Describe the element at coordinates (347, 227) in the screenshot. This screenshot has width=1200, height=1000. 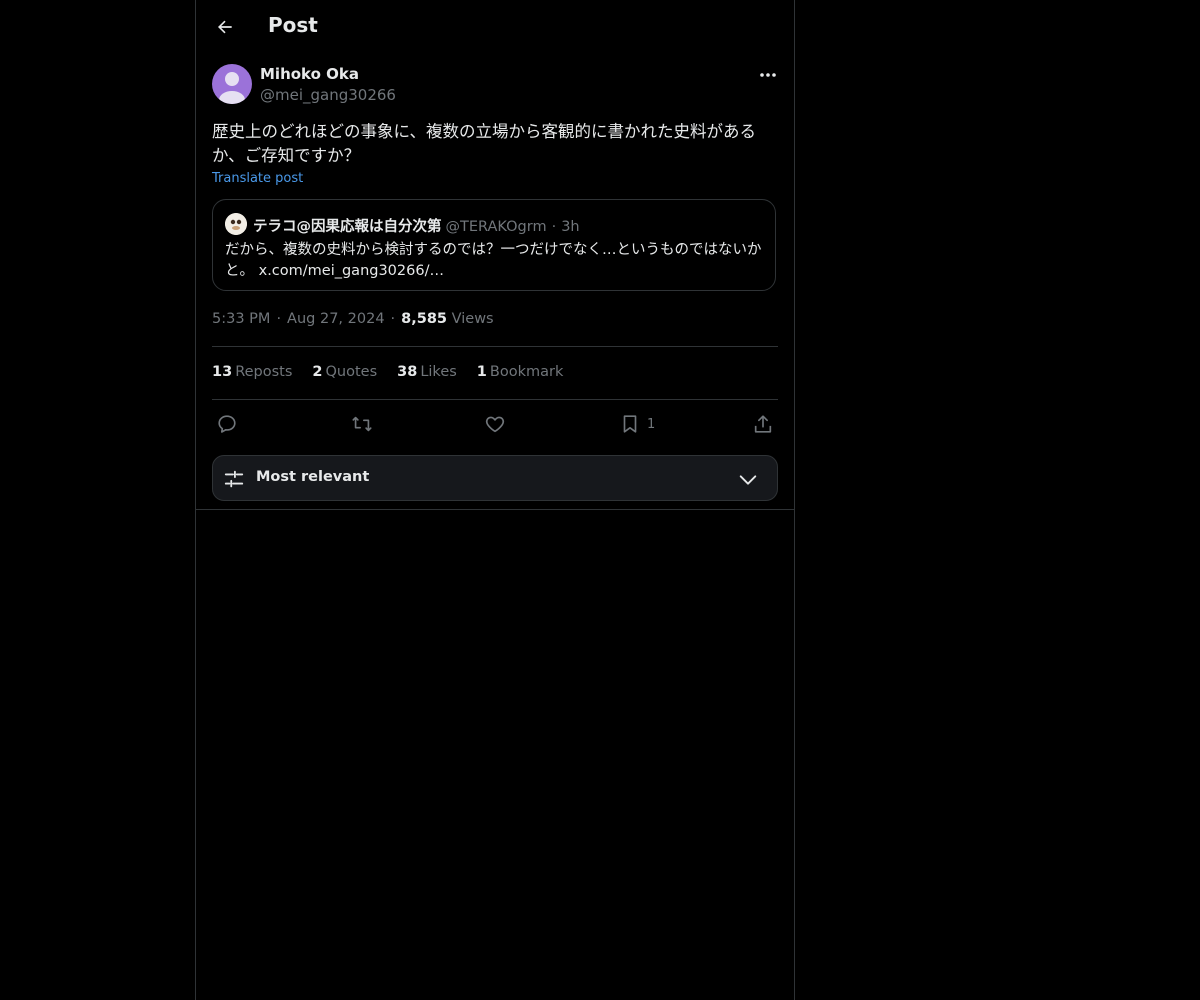
I see `quote-author-name: テラコ@因果応報は自分次第` at that location.